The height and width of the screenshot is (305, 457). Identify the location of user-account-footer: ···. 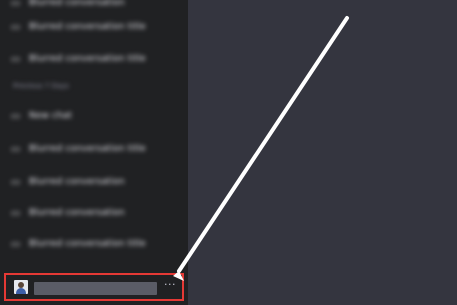
(94, 287).